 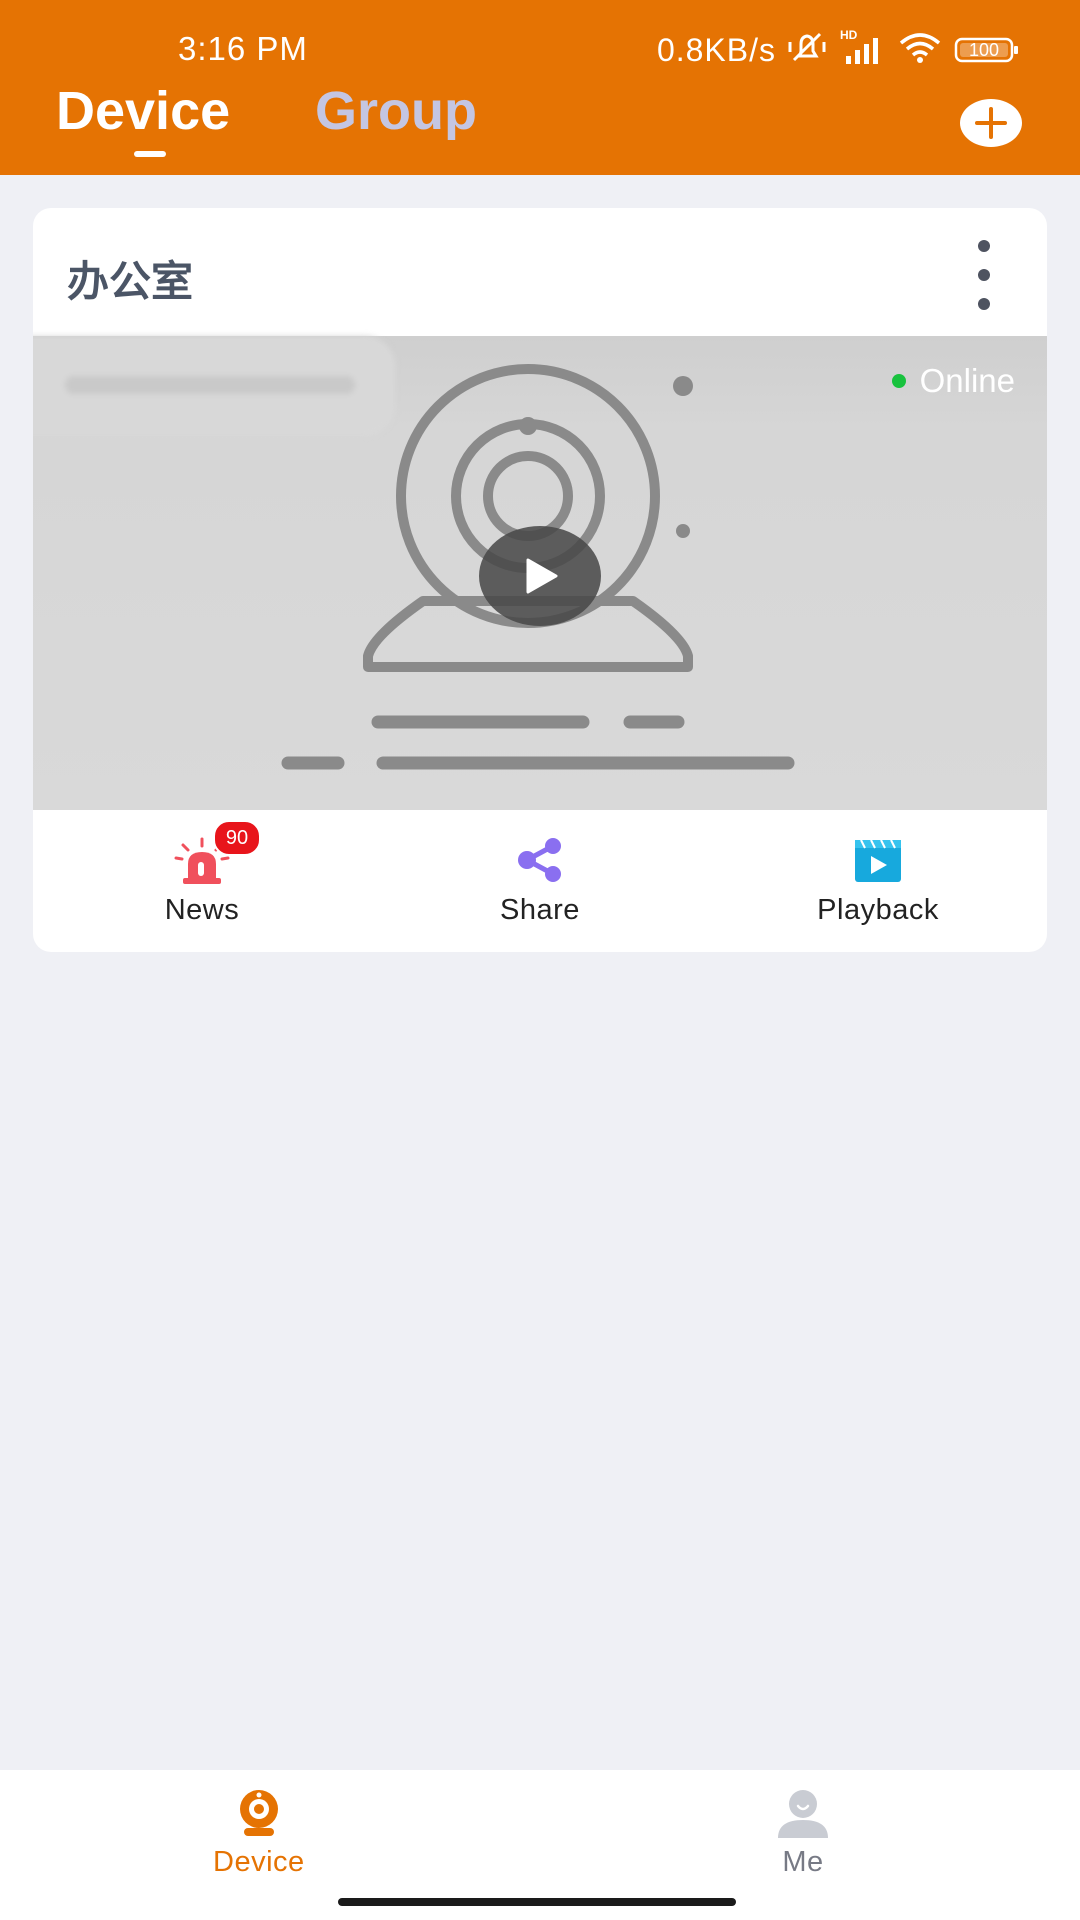 I want to click on news-button: 90 News, so click(x=202, y=881).